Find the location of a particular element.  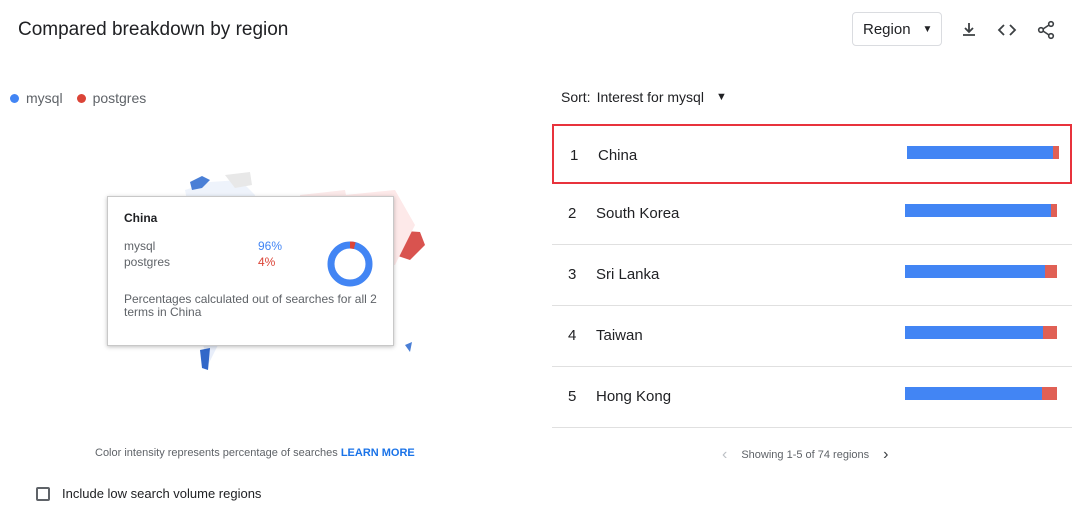

pagination: ‹ Showing 1-5 of 74 regions › is located at coordinates (805, 455).